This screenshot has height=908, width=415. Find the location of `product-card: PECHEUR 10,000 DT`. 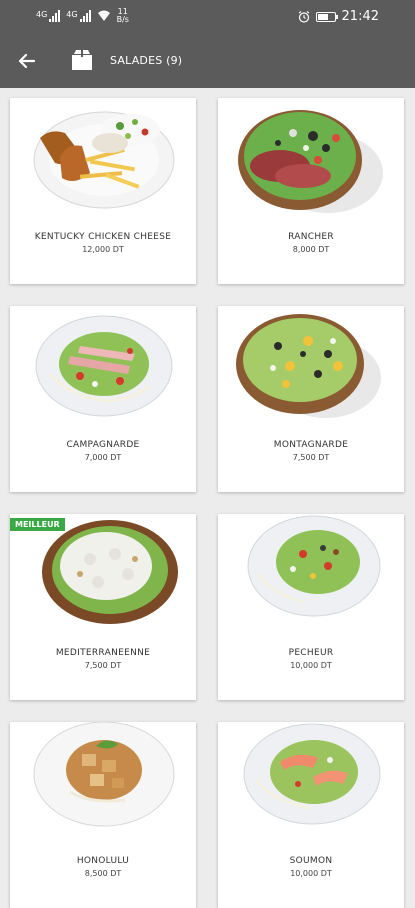

product-card: PECHEUR 10,000 DT is located at coordinates (311, 607).